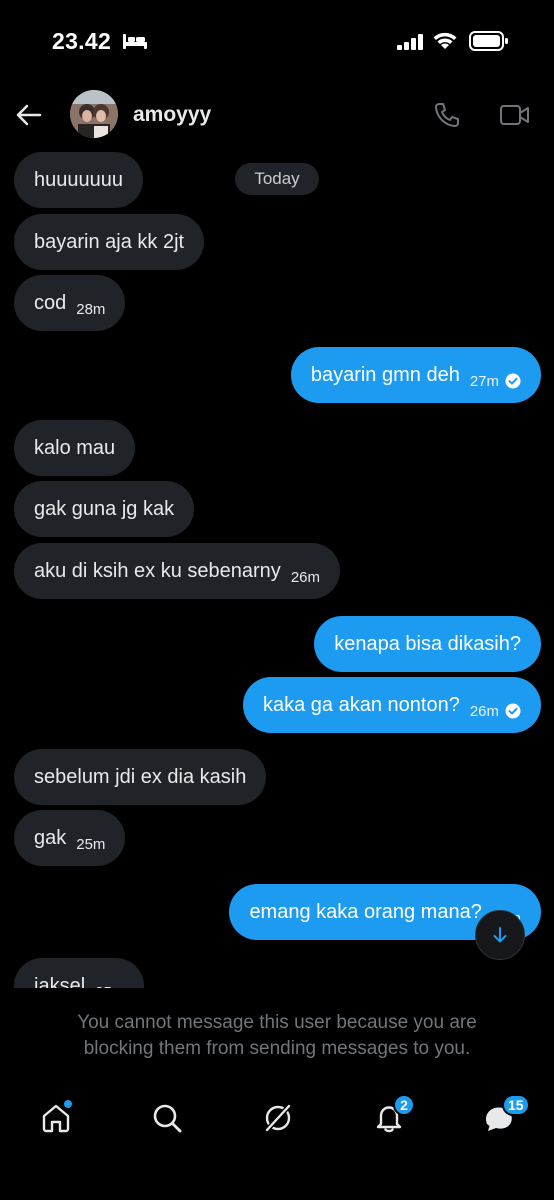 This screenshot has height=1200, width=554. I want to click on message-text: kenapa bisa dikasih?, so click(427, 643).